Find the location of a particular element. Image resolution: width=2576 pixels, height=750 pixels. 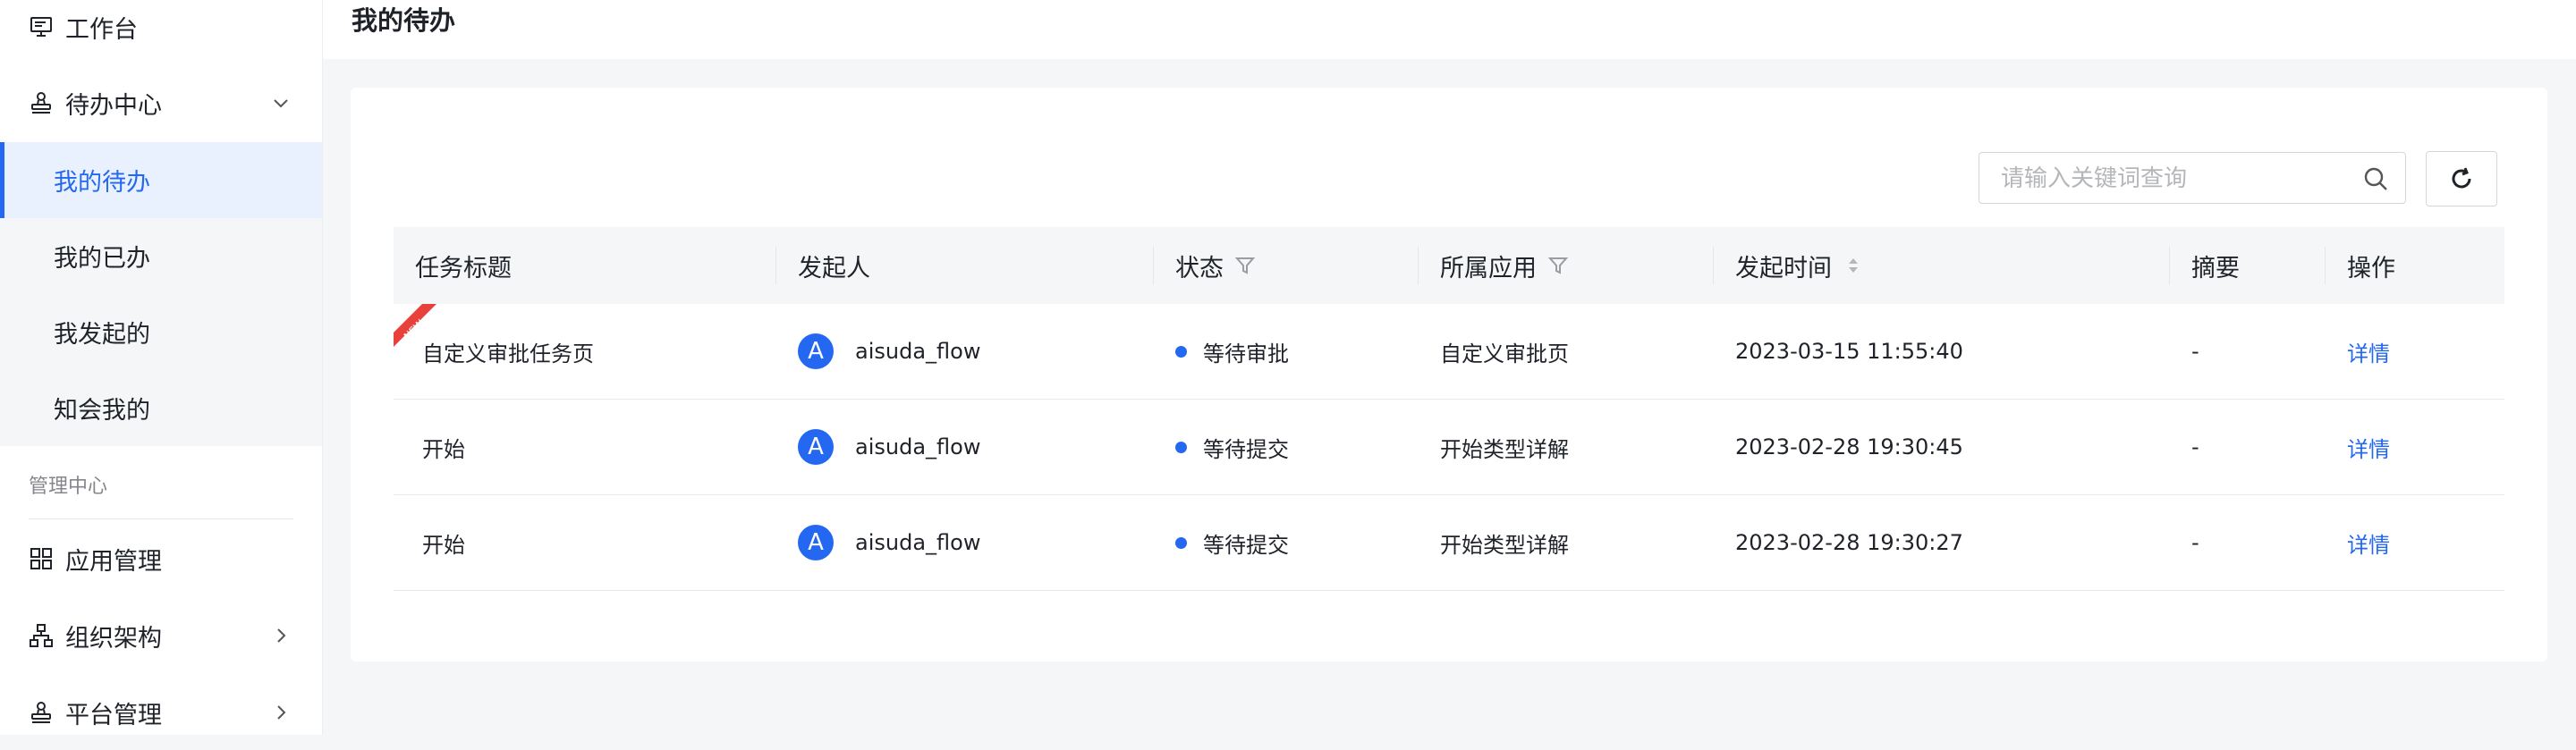

search-input is located at coordinates (2175, 179).